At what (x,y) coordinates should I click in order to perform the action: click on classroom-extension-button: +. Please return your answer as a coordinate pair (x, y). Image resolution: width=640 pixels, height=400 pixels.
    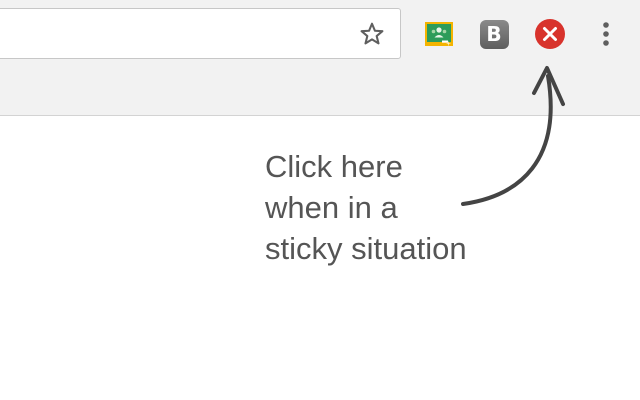
    Looking at the image, I should click on (439, 34).